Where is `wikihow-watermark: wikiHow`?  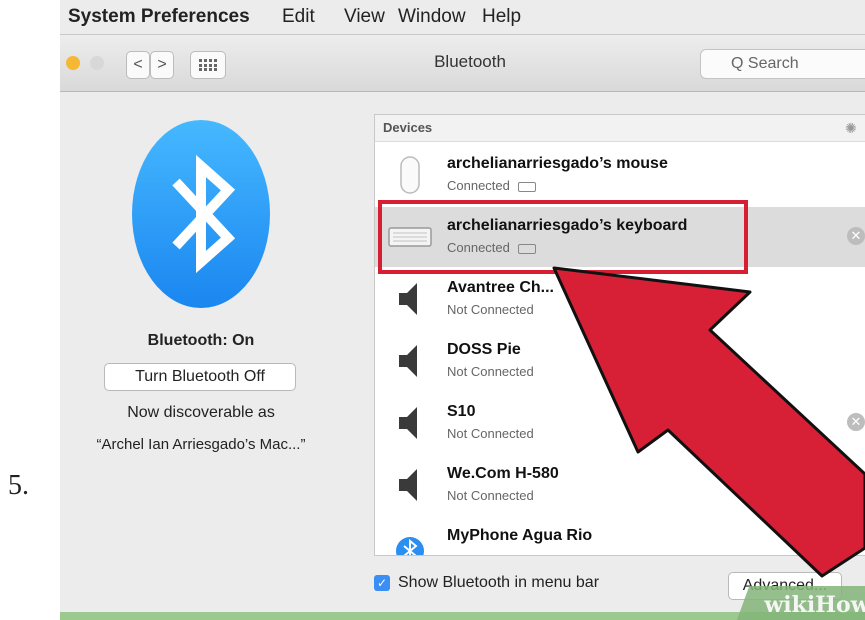
wikihow-watermark: wikiHow is located at coordinates (799, 603).